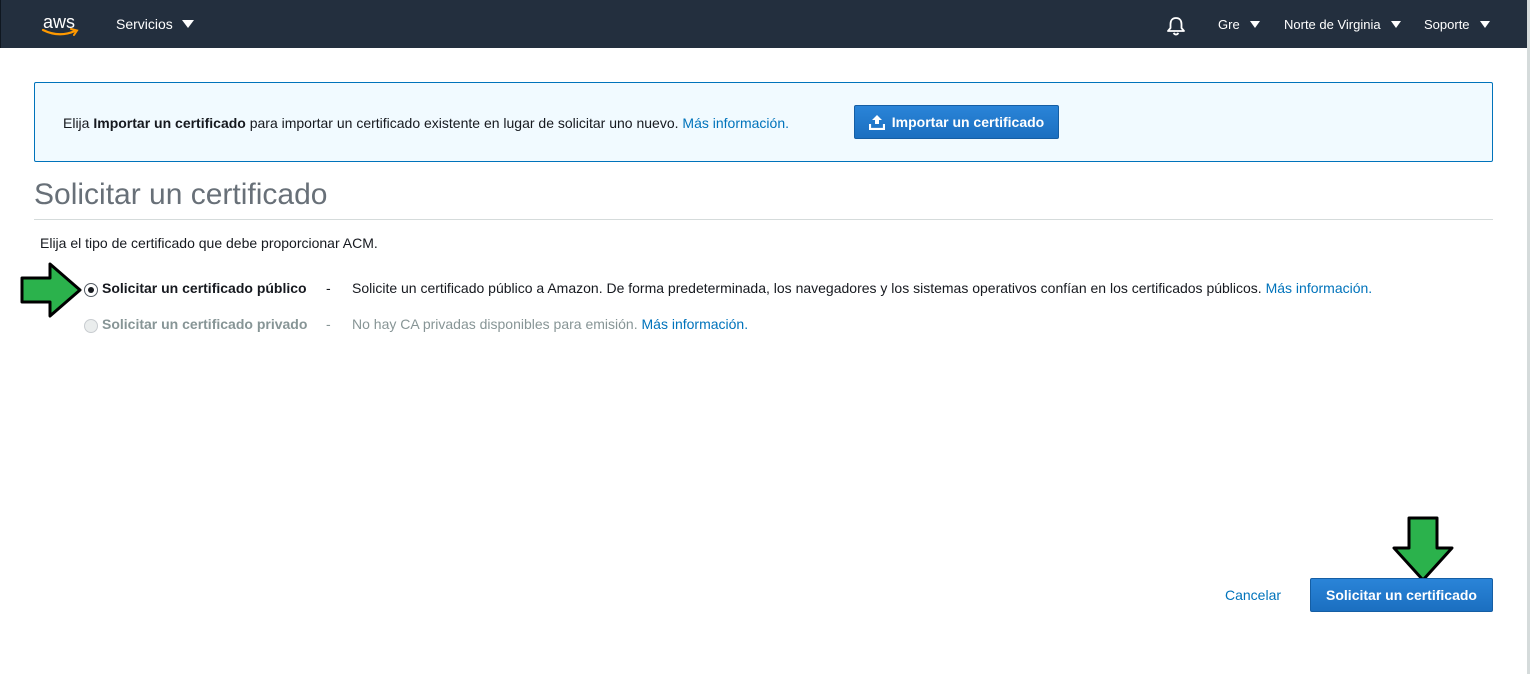  I want to click on region-label: Norte de Virginia, so click(1332, 24).